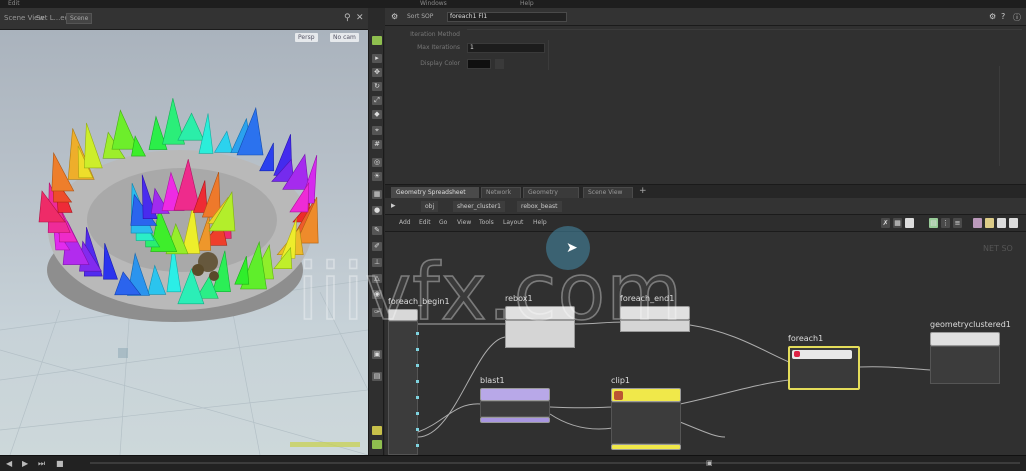 This screenshot has height=471, width=1026. Describe the element at coordinates (643, 191) in the screenshot. I see `add-tab-icon: +` at that location.